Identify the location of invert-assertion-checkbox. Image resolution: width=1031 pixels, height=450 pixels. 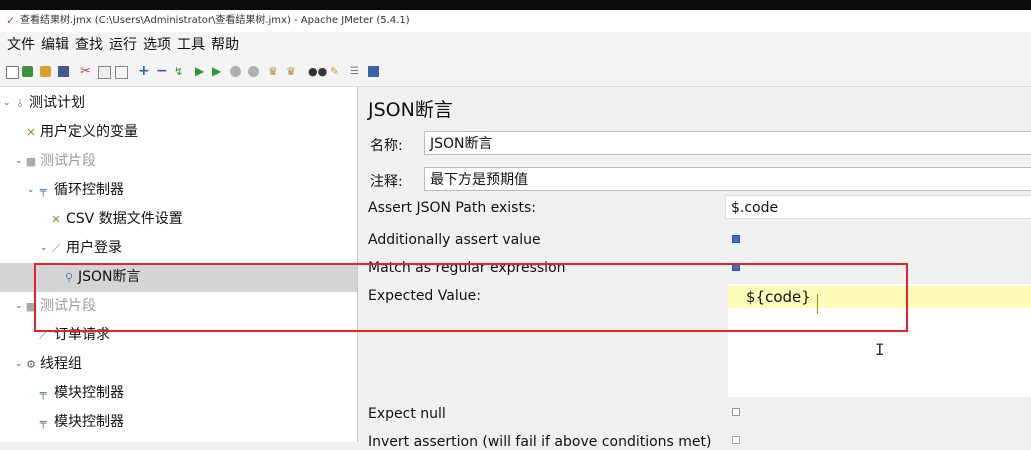
(736, 440).